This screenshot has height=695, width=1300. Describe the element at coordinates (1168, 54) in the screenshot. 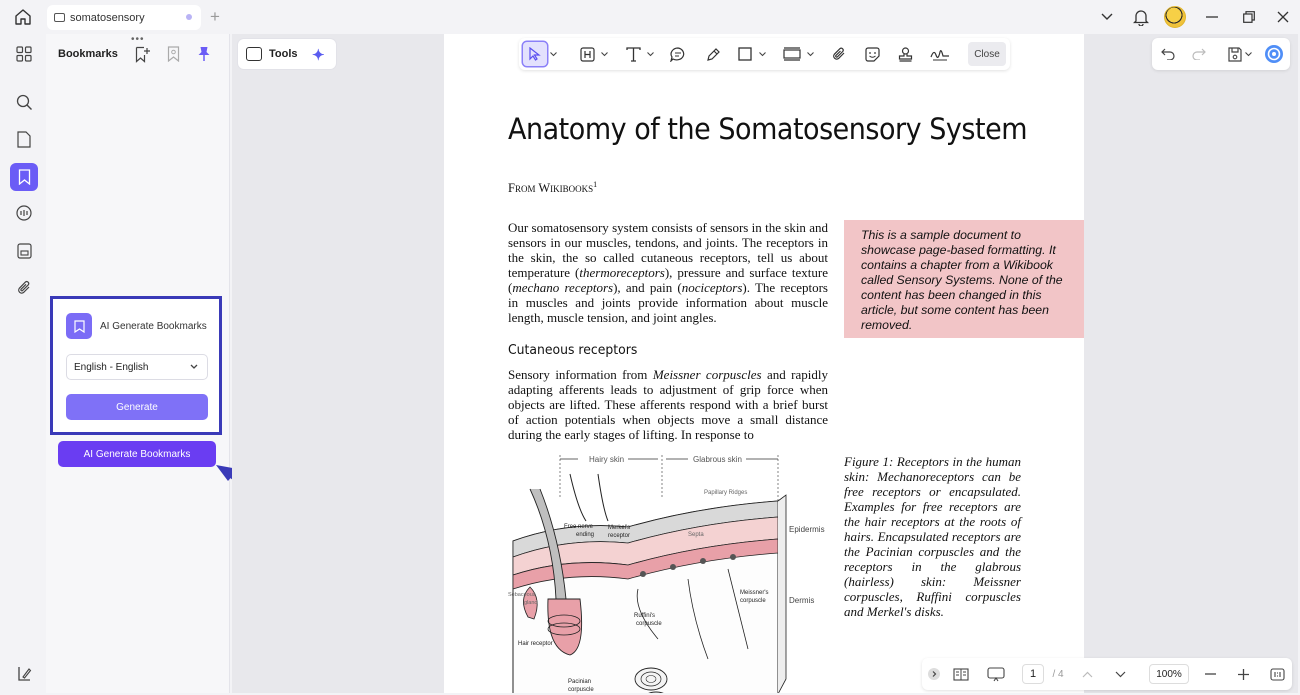

I see `undo-icon` at that location.